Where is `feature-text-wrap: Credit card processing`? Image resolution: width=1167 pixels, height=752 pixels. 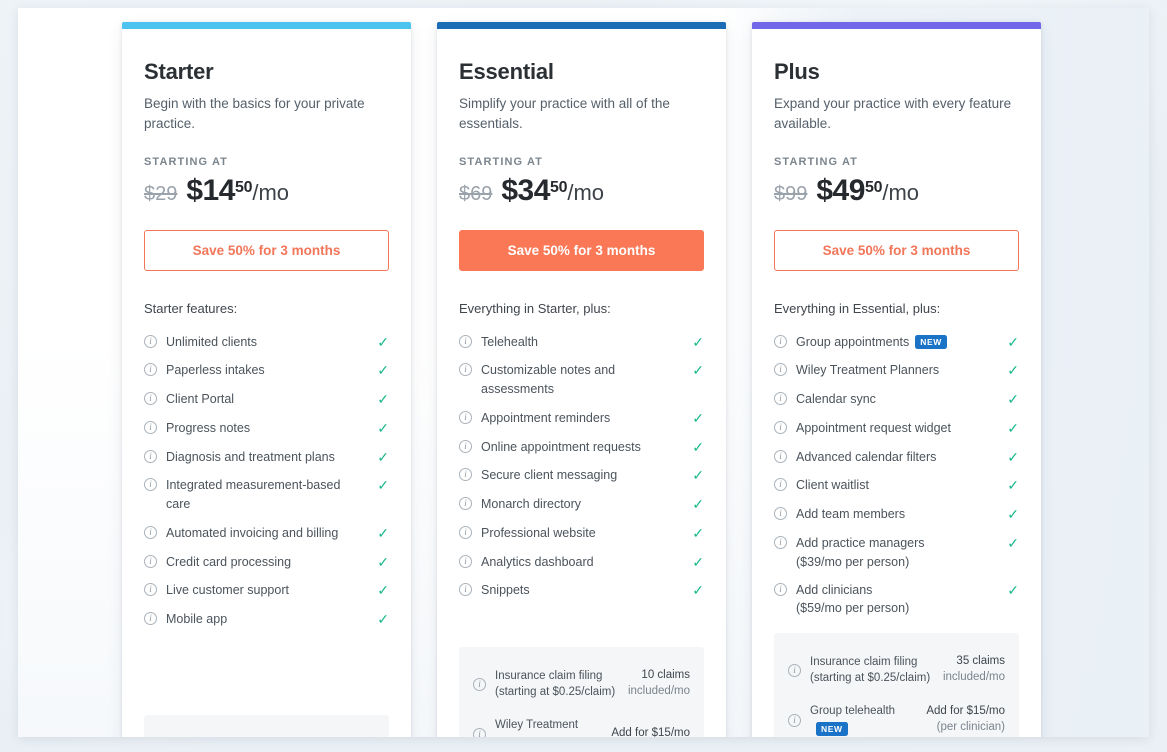 feature-text-wrap: Credit card processing is located at coordinates (228, 562).